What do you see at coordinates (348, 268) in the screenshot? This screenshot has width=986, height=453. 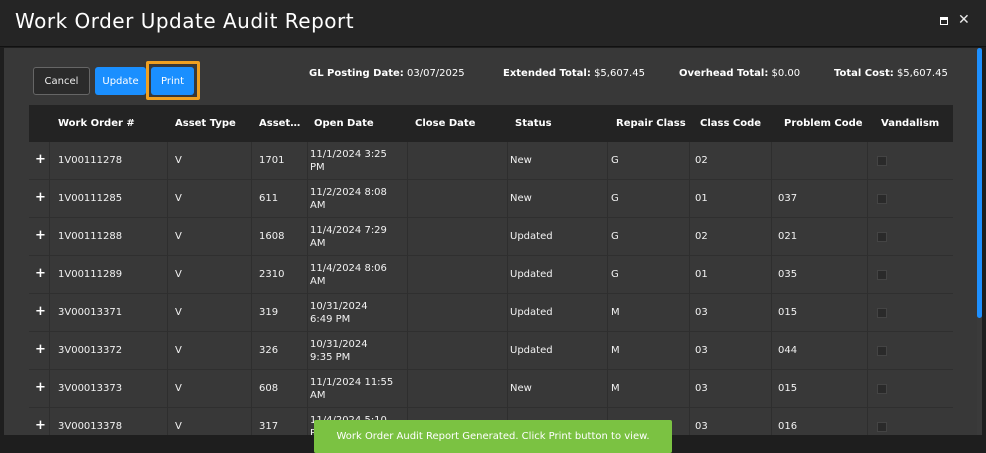 I see `open-date-cell: 11/4/2024 8:06` at bounding box center [348, 268].